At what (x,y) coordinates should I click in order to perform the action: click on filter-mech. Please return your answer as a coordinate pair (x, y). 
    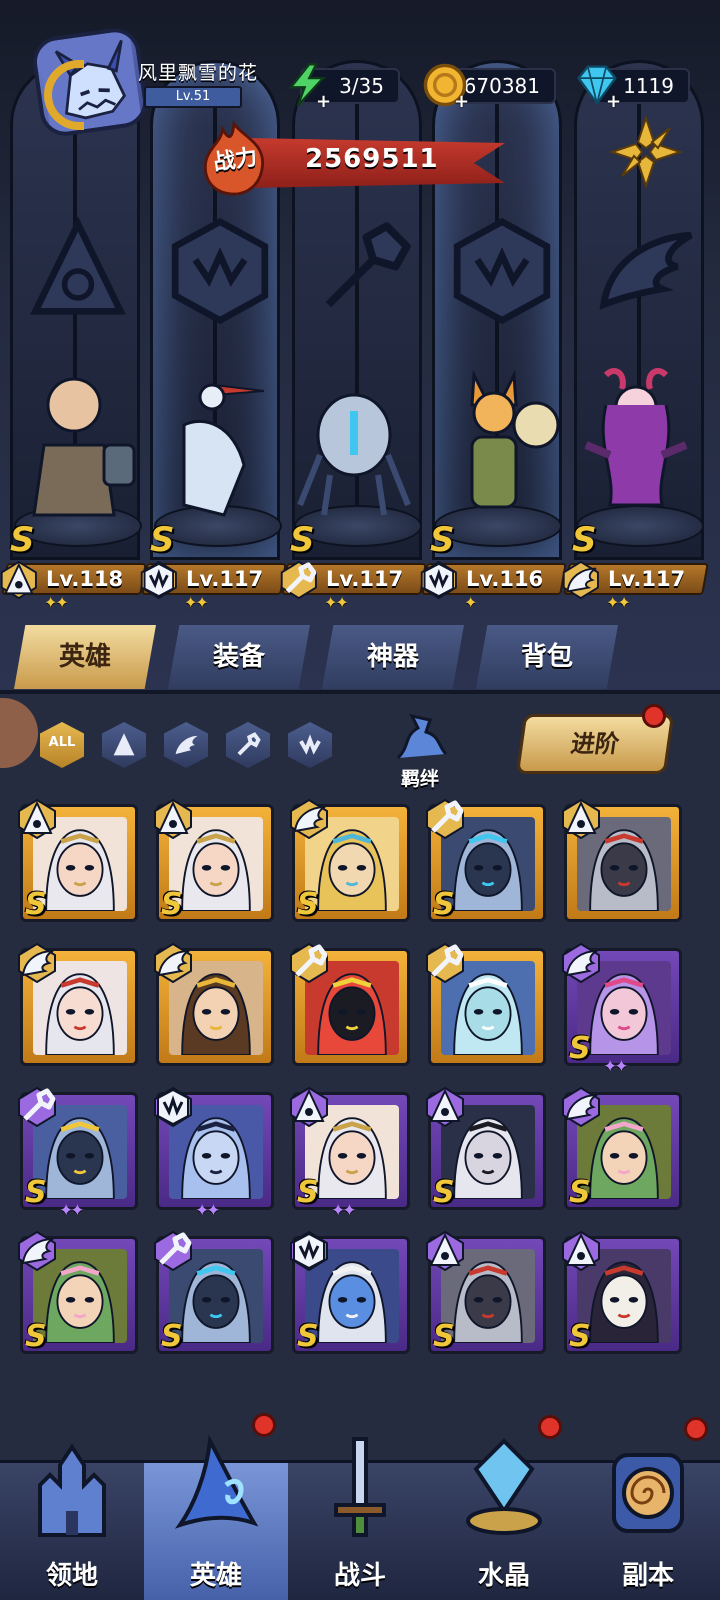
    Looking at the image, I should click on (248, 745).